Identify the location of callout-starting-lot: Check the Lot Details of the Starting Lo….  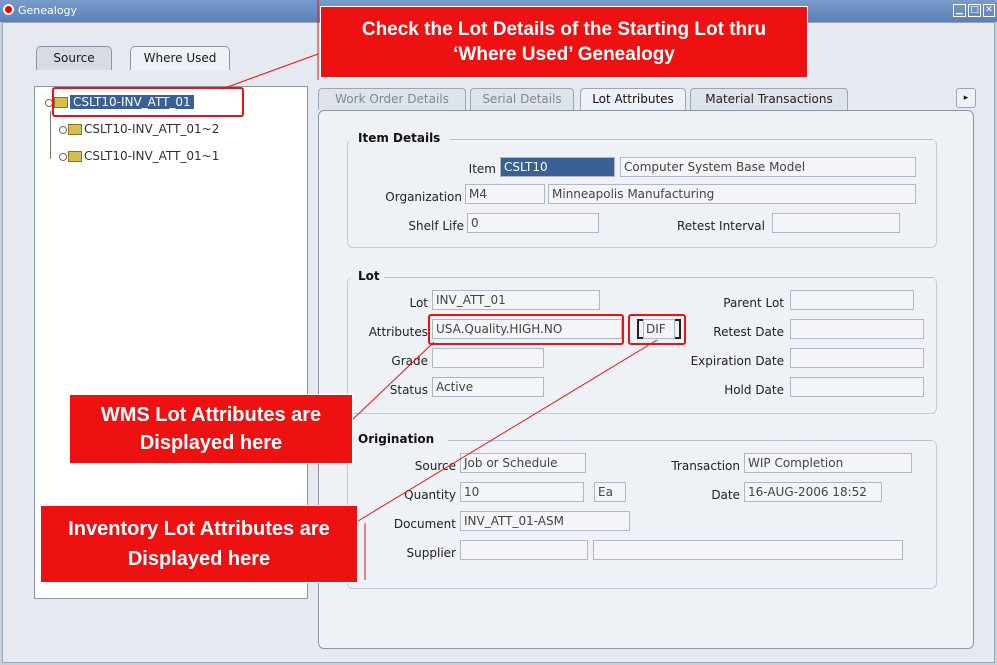
(564, 42).